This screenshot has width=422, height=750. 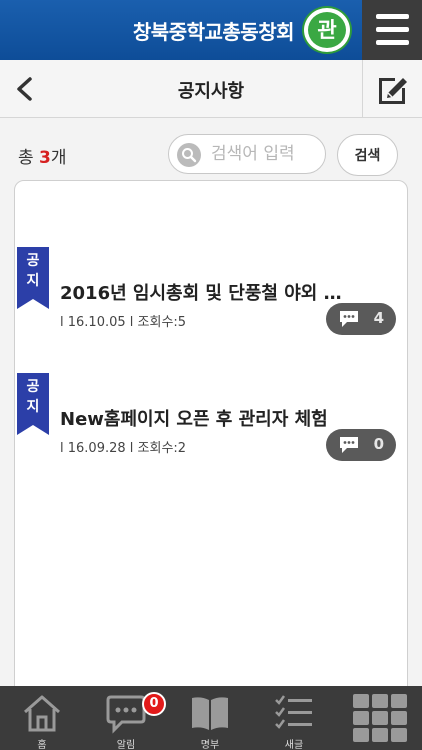 I want to click on brand-logo-char: 관, so click(x=327, y=30).